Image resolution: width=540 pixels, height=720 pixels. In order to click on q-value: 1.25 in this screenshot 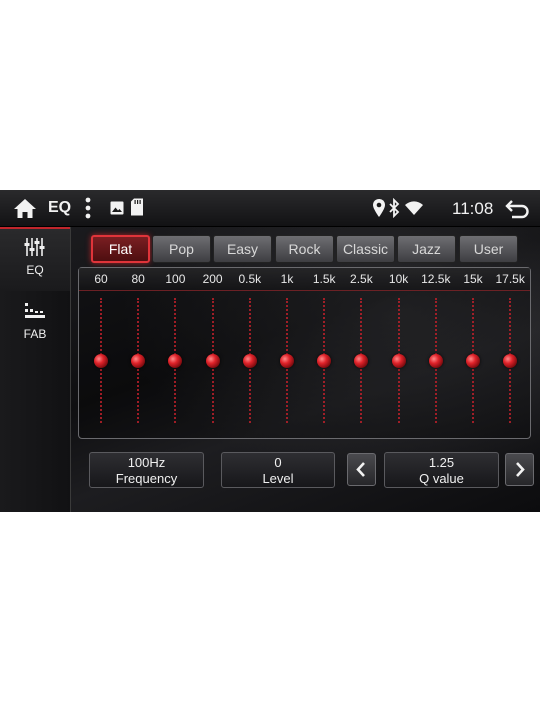, I will do `click(441, 462)`.